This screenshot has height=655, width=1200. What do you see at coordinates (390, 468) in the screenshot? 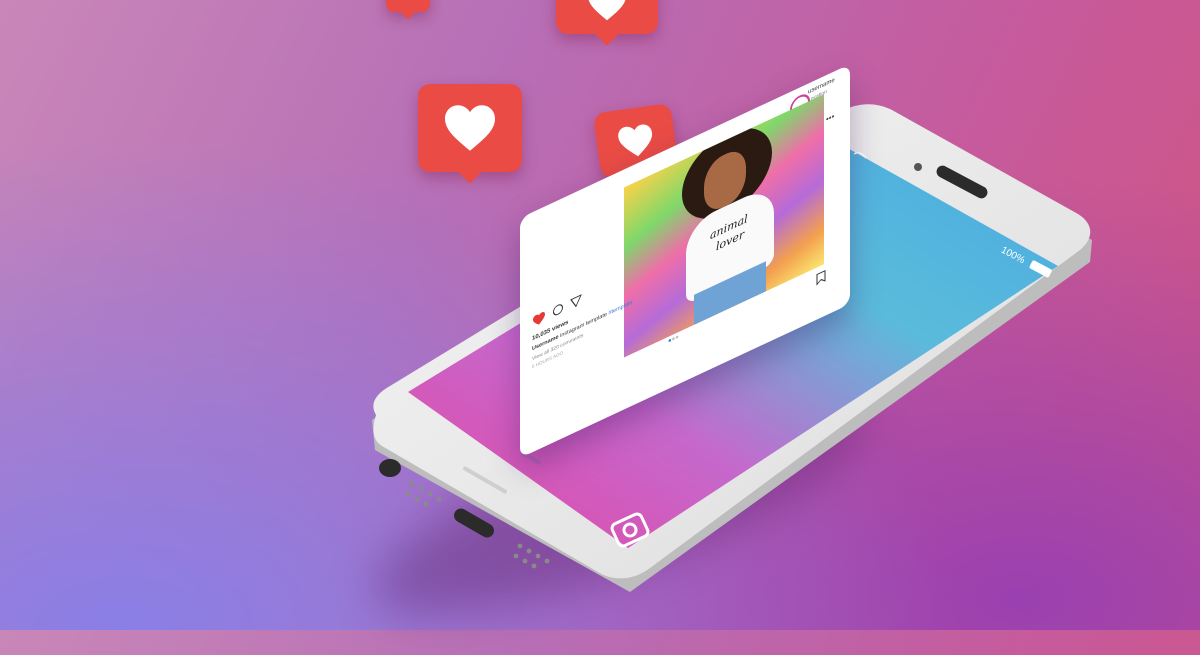
I see `headphone-jack` at bounding box center [390, 468].